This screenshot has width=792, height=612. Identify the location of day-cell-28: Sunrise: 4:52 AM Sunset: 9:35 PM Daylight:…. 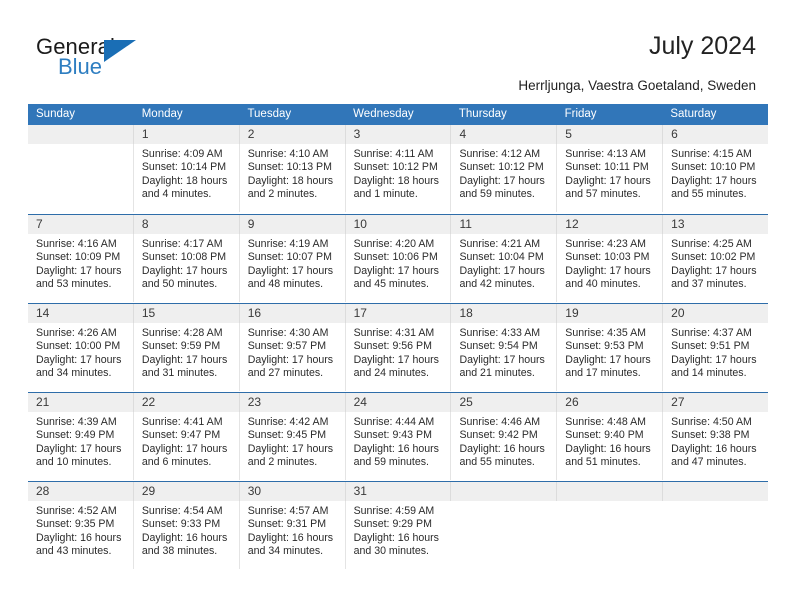
(80, 535).